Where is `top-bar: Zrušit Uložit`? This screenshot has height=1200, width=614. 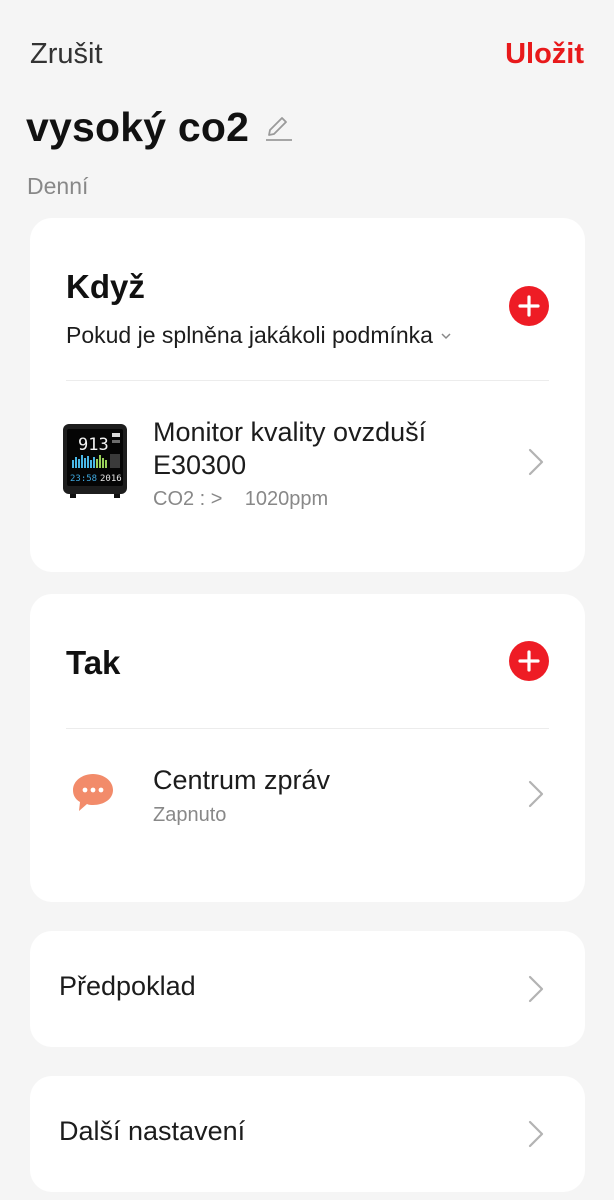
top-bar: Zrušit Uložit is located at coordinates (307, 56).